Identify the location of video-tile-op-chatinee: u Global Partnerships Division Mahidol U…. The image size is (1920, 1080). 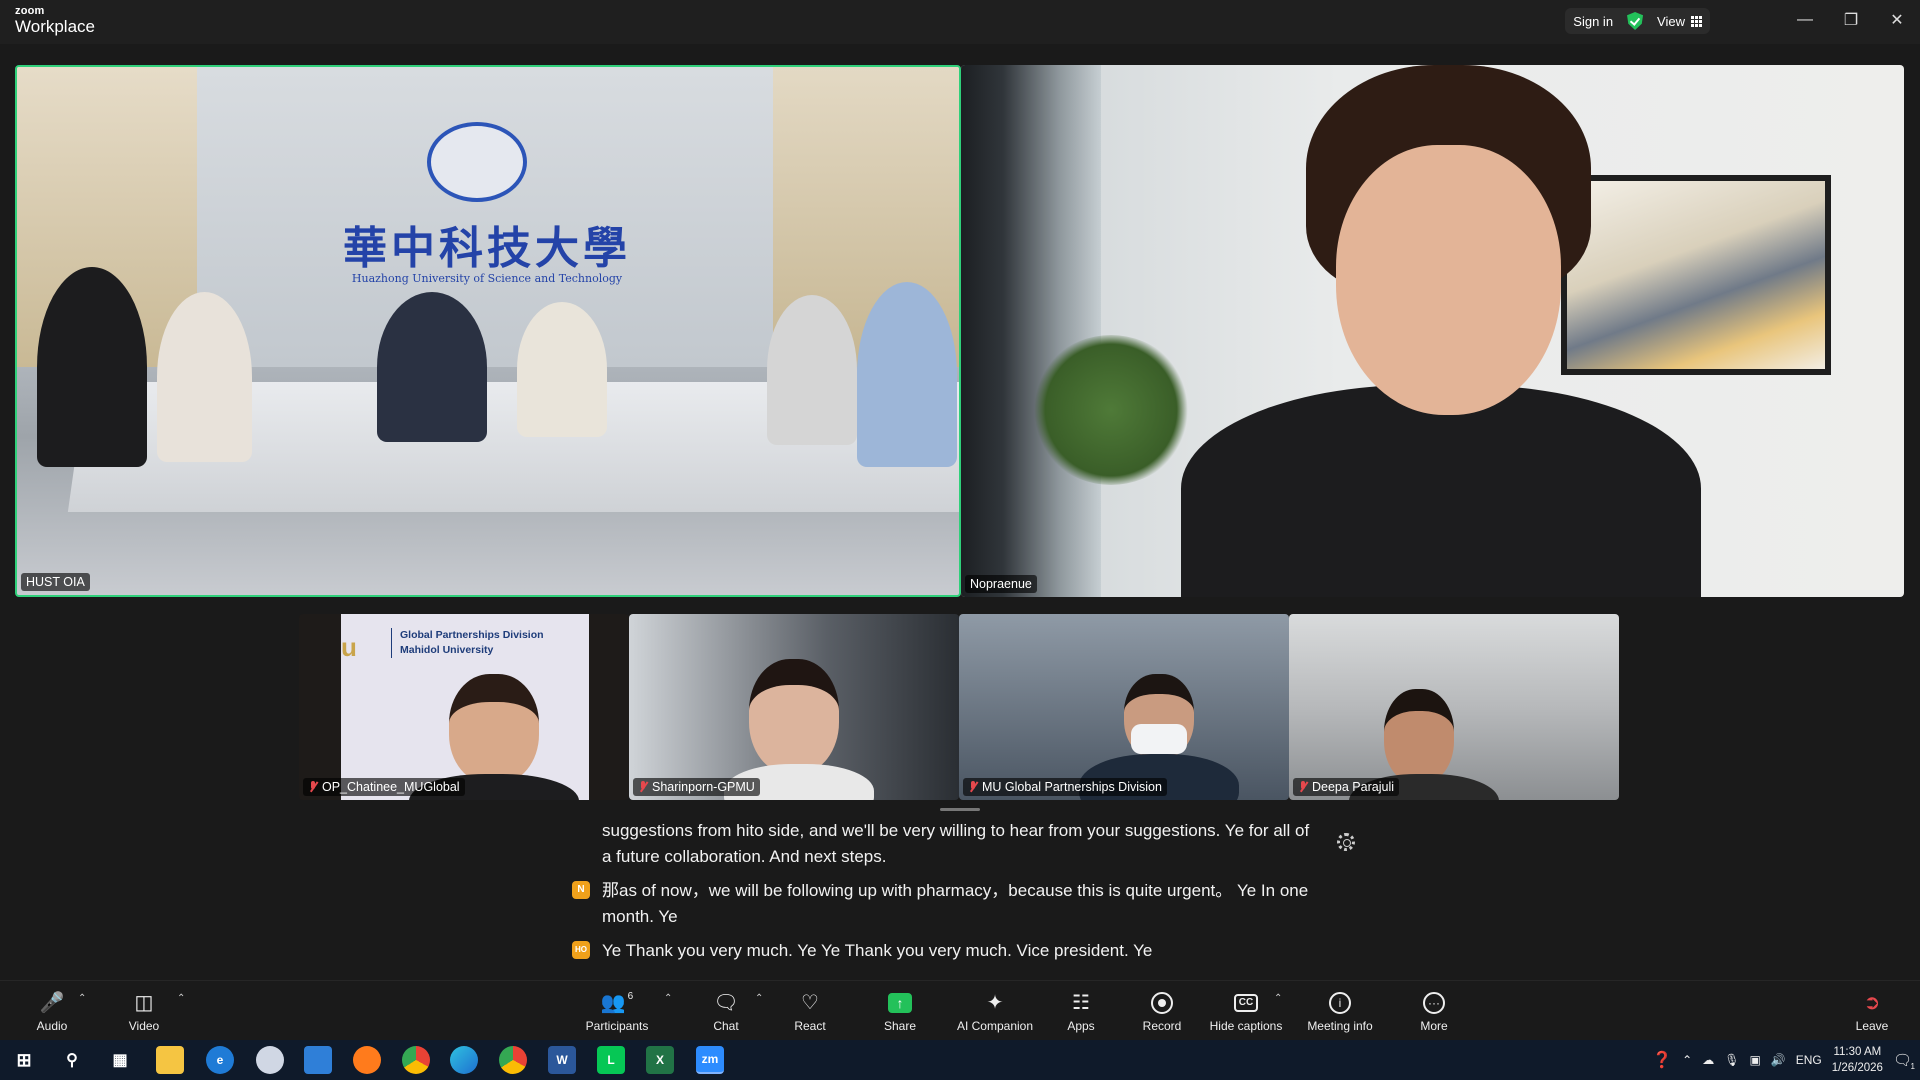
(464, 707).